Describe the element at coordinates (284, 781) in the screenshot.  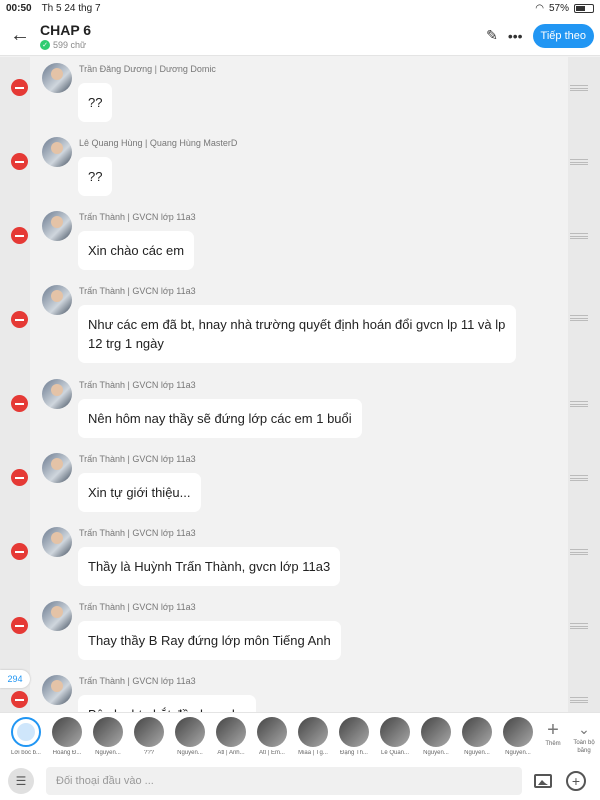
I see `dialogue-input` at that location.